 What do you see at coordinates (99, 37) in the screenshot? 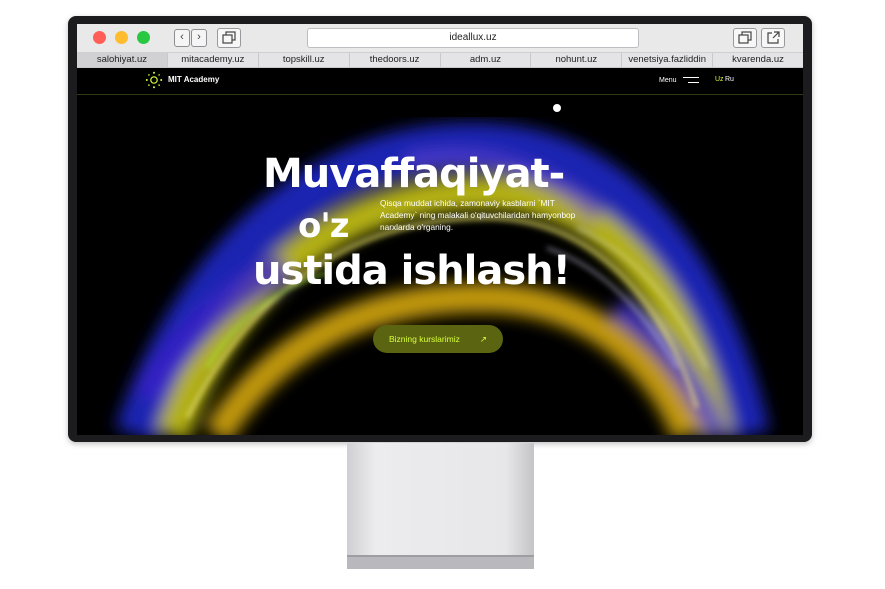
I see `close-window-button` at bounding box center [99, 37].